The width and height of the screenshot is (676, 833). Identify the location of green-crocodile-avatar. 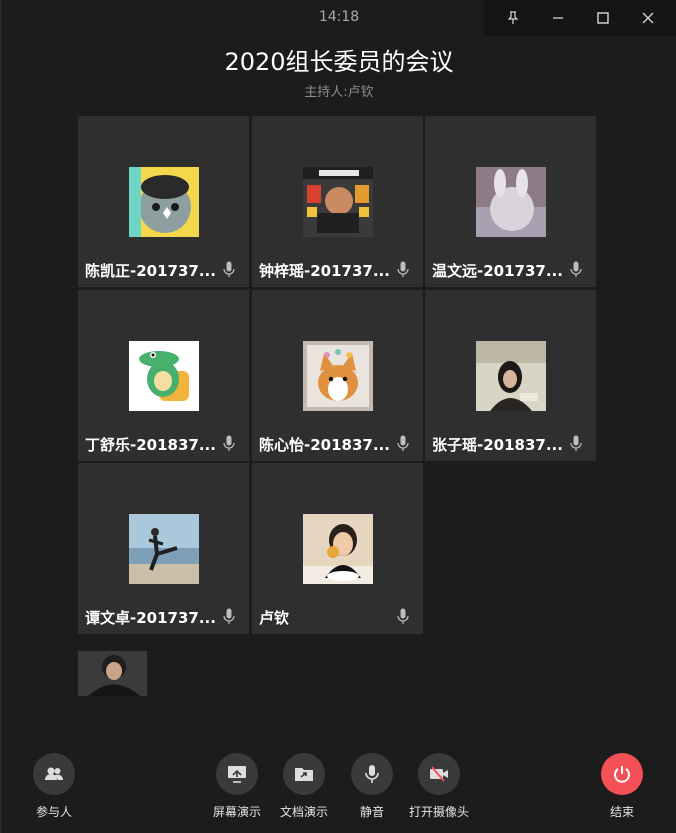
(164, 376).